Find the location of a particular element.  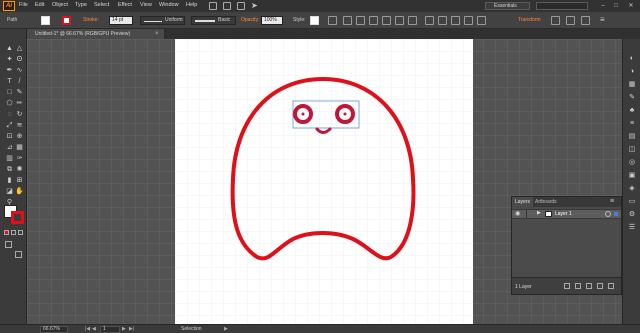

isolate-icon is located at coordinates (570, 20).